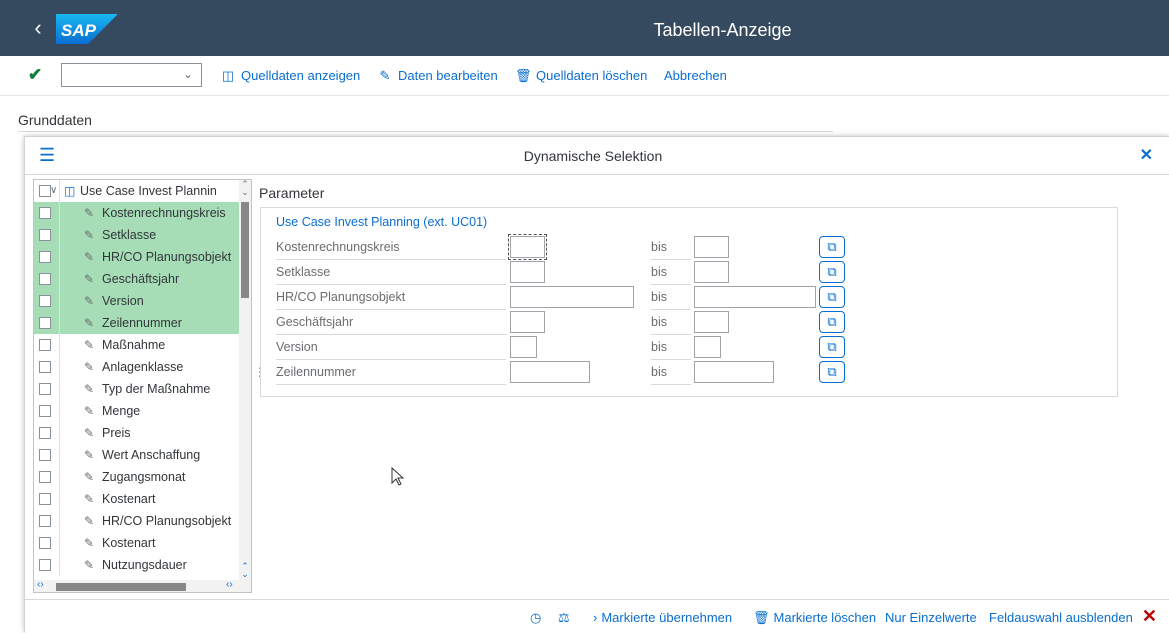  I want to click on delete-source-button: 🗑 Quelldaten löschen, so click(581, 76).